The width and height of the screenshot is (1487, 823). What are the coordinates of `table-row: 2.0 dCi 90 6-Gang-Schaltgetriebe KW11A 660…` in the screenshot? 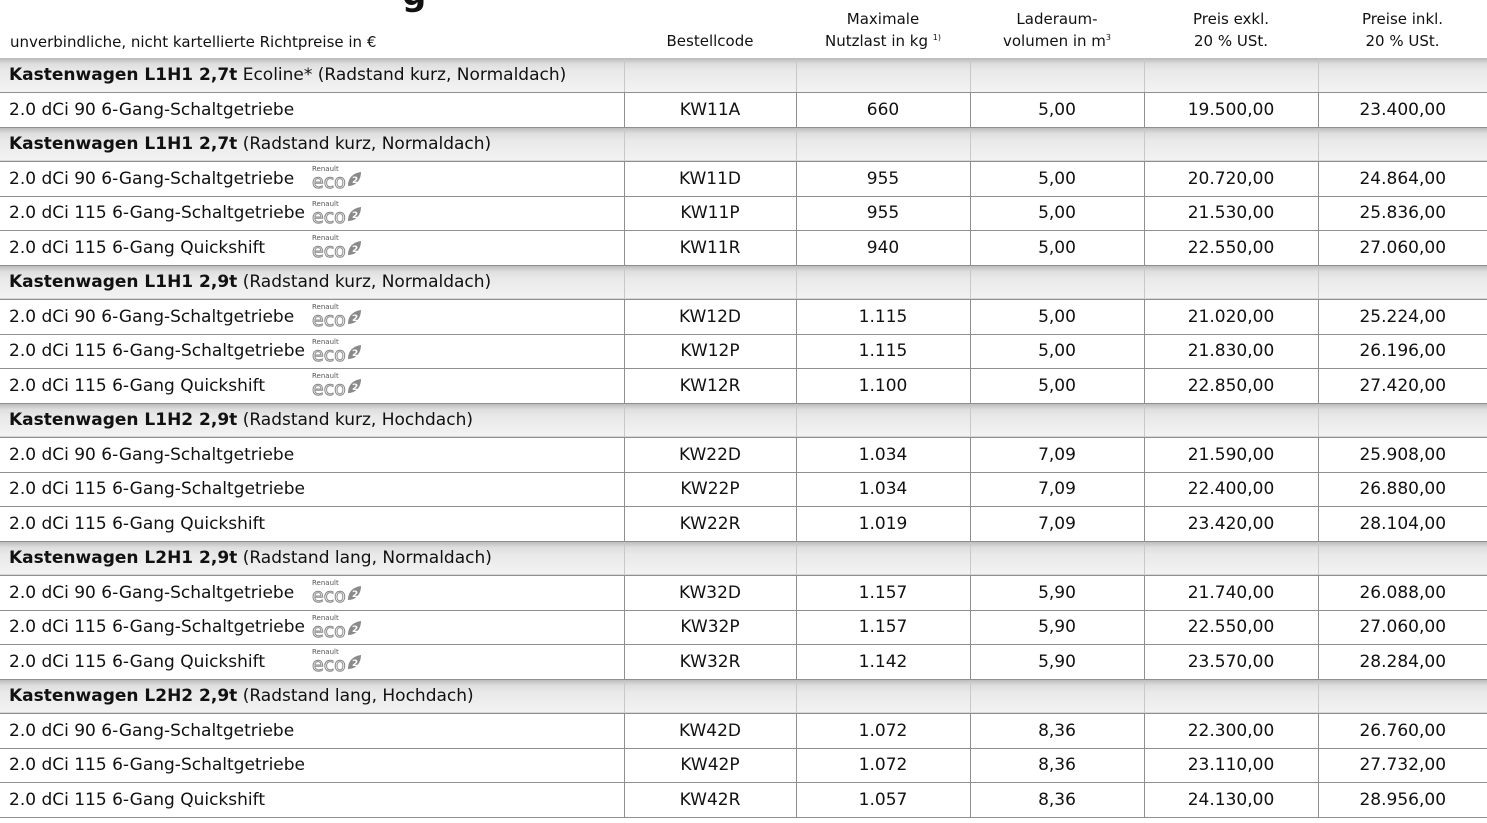 It's located at (743, 110).